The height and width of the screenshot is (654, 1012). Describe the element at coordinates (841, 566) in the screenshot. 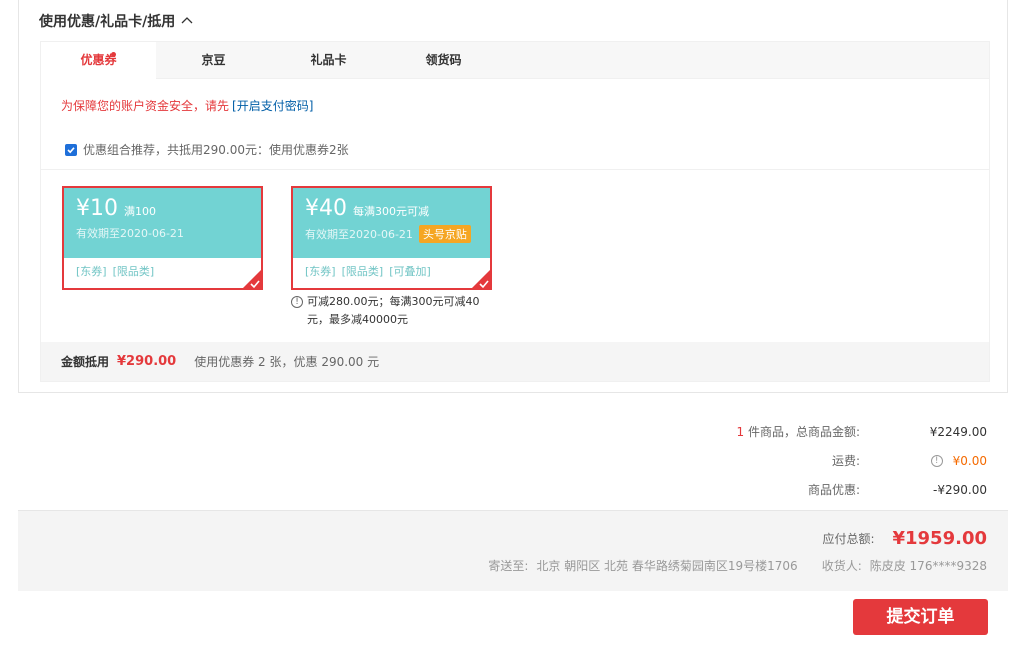

I see `receiver-label: 收货人:` at that location.